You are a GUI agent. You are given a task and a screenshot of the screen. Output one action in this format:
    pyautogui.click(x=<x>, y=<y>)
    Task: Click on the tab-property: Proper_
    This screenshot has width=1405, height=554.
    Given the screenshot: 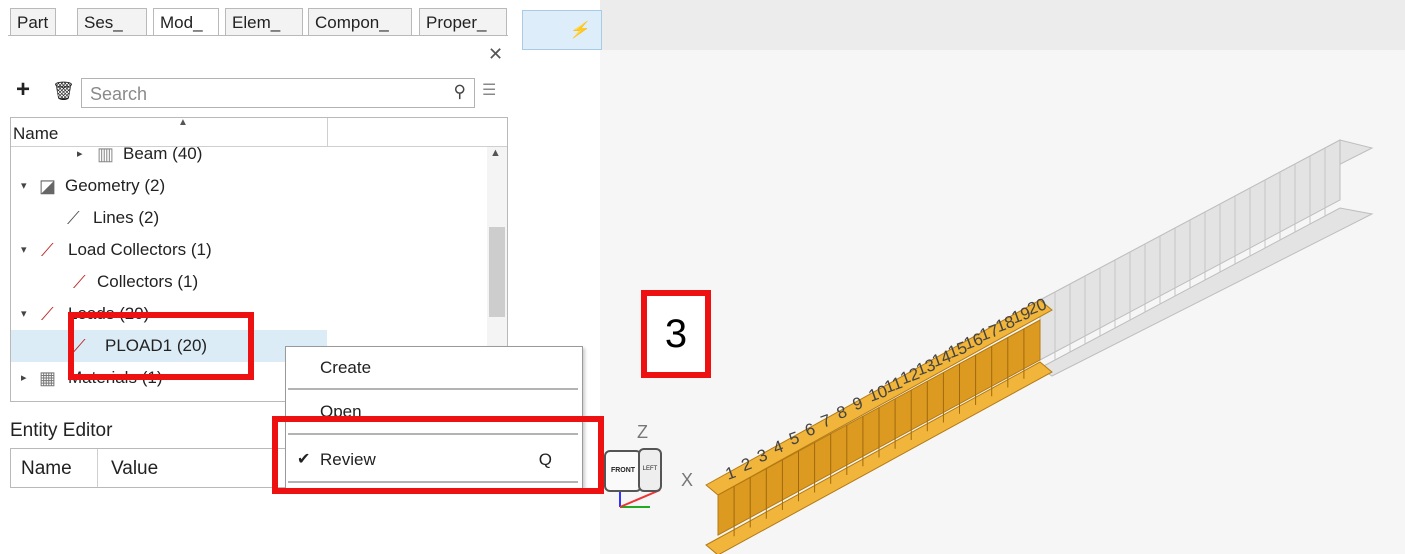 What is the action you would take?
    pyautogui.click(x=463, y=22)
    